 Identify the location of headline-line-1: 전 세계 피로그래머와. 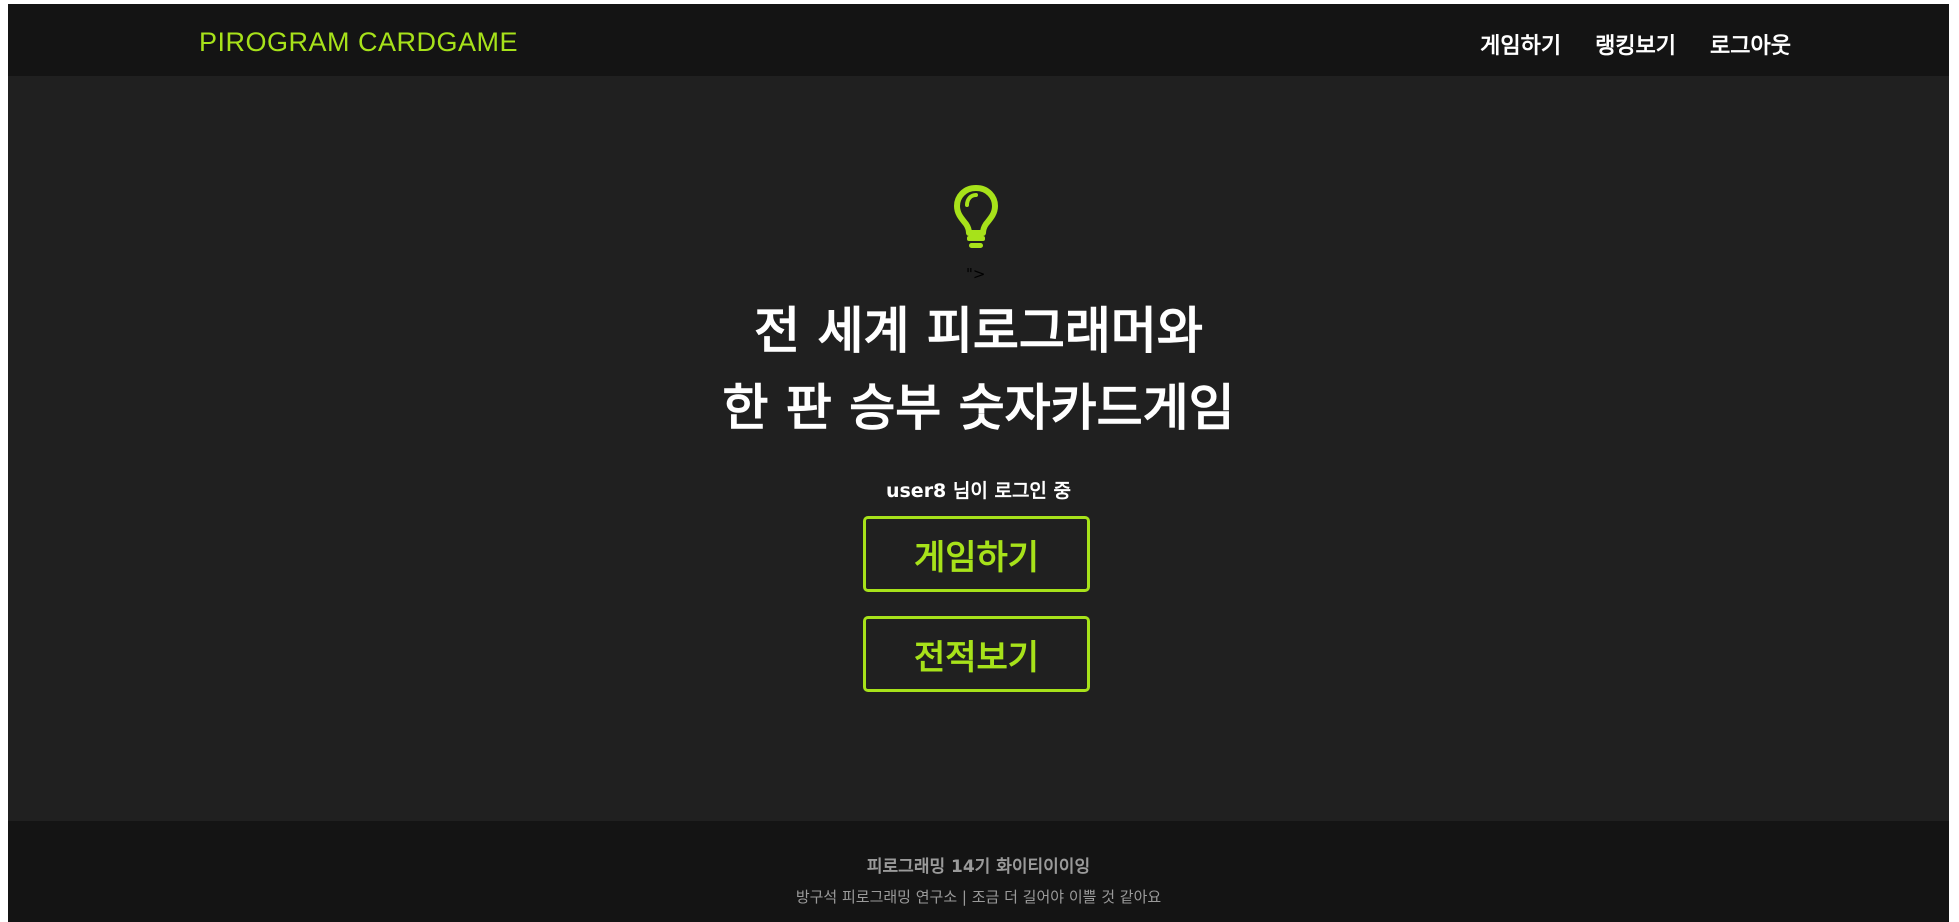
(978, 331).